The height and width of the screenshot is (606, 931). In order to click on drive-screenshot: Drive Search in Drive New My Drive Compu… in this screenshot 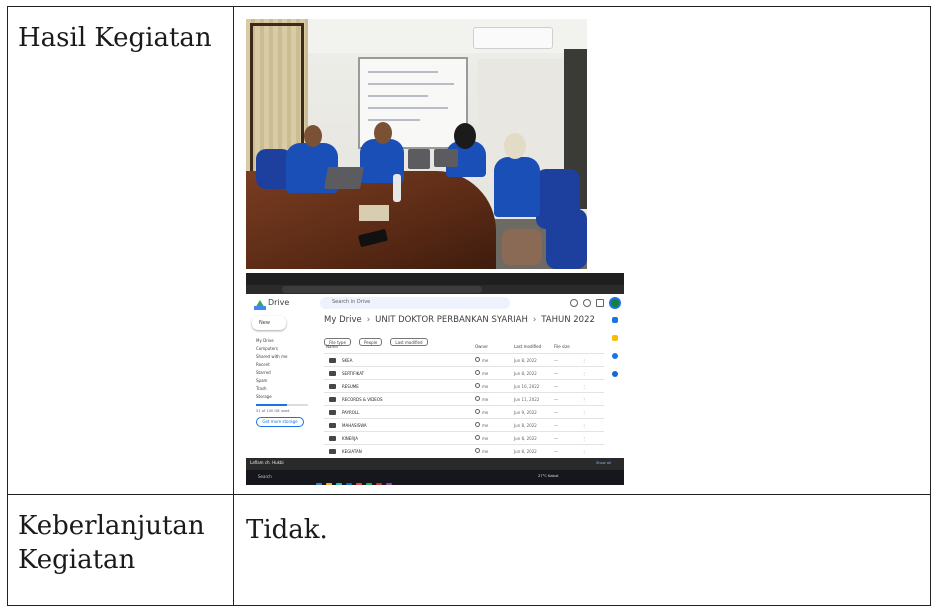, I will do `click(435, 379)`.